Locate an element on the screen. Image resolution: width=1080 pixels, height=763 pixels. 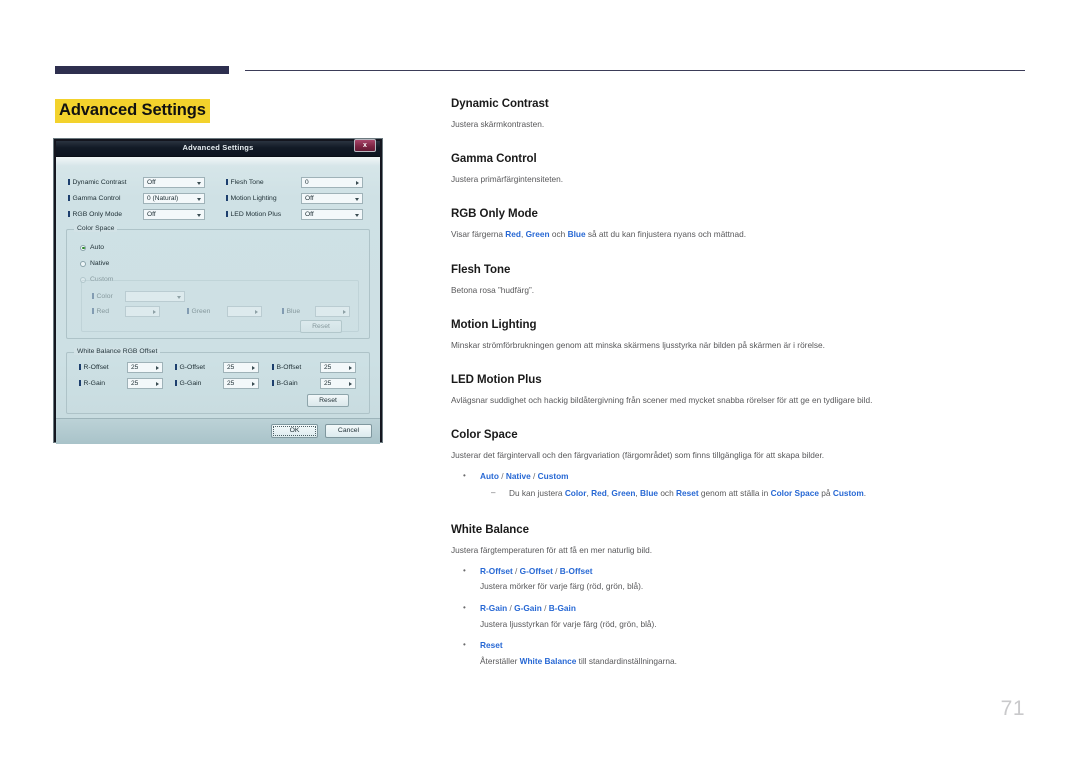
field-led-motion-plus: LED Motion Plus Off is located at coordinates (294, 214).